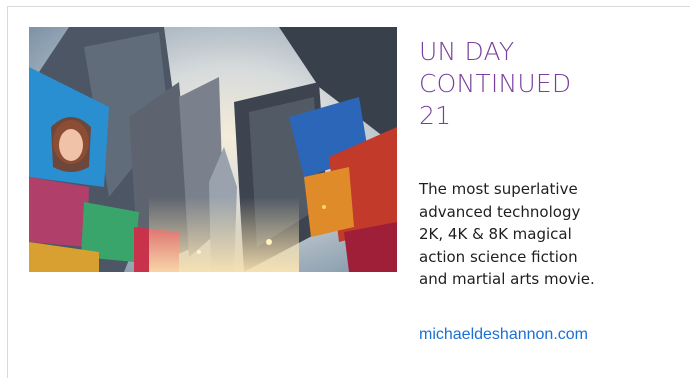  Describe the element at coordinates (507, 279) in the screenshot. I see `description-line-5: and martial arts movie.` at that location.